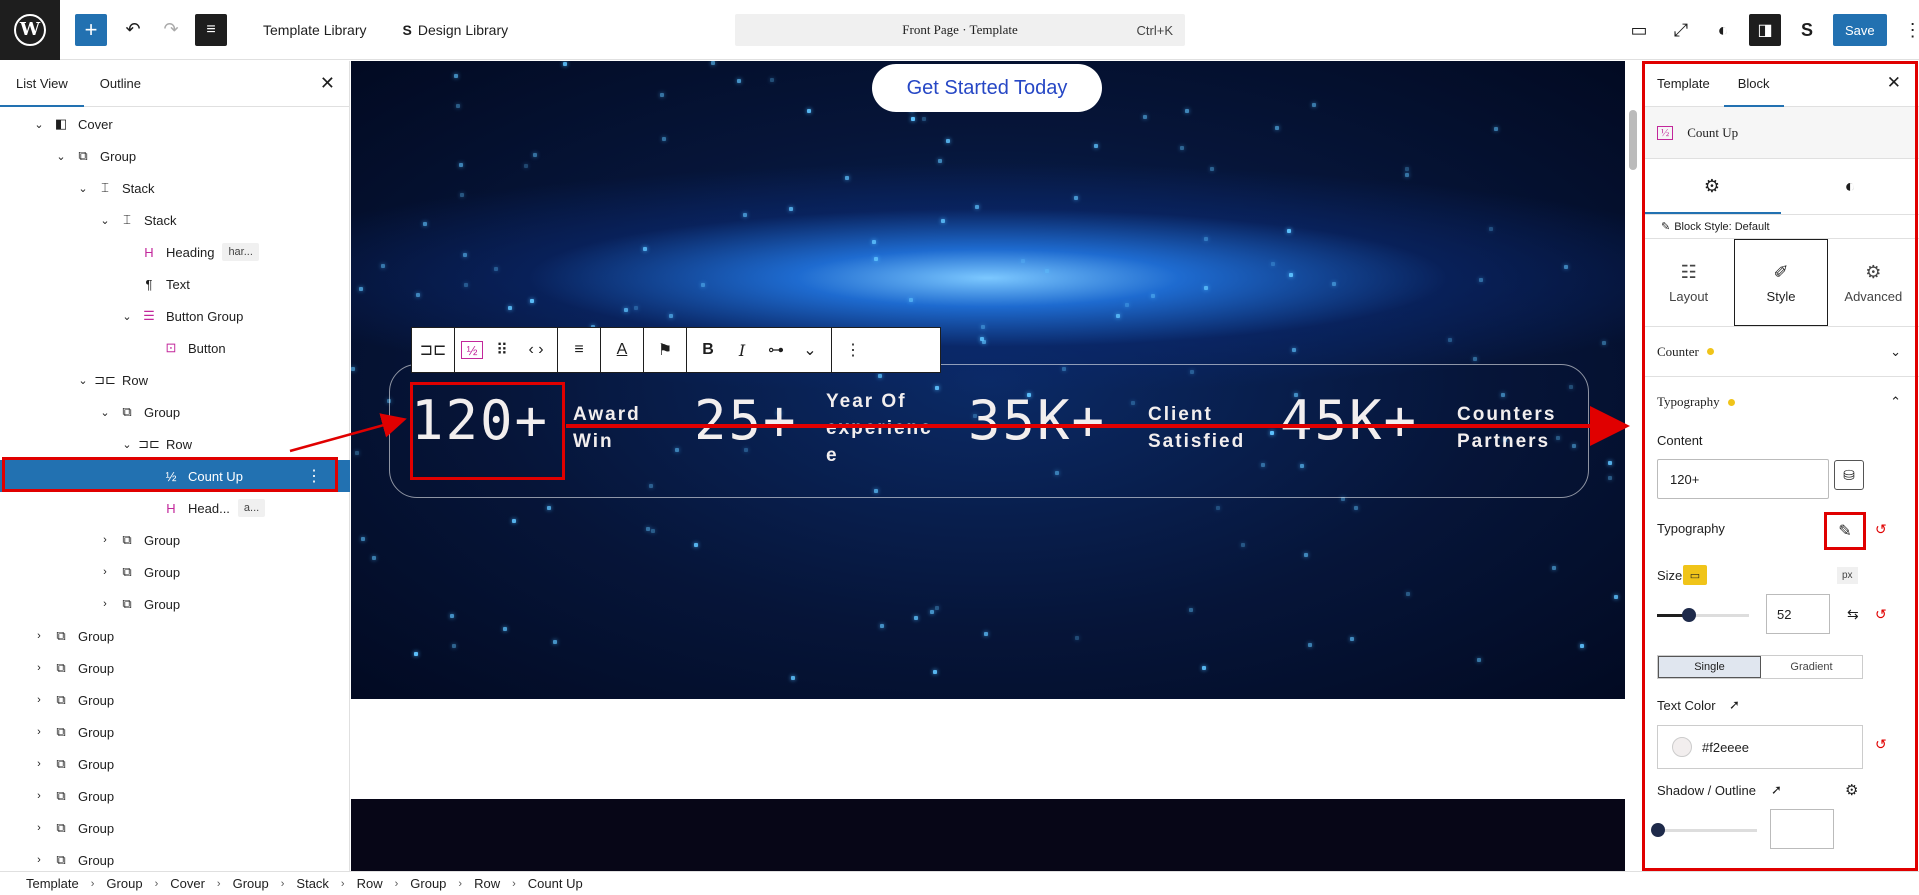 The width and height of the screenshot is (1919, 895). What do you see at coordinates (1349, 420) in the screenshot?
I see `counter-number-4: 45K+` at bounding box center [1349, 420].